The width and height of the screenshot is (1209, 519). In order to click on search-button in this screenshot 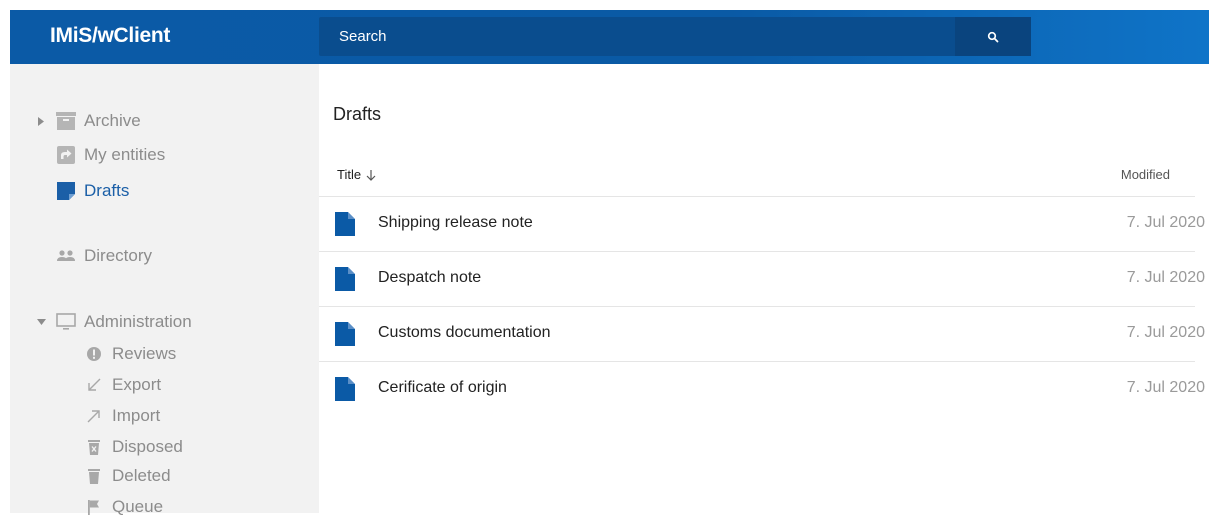, I will do `click(993, 36)`.